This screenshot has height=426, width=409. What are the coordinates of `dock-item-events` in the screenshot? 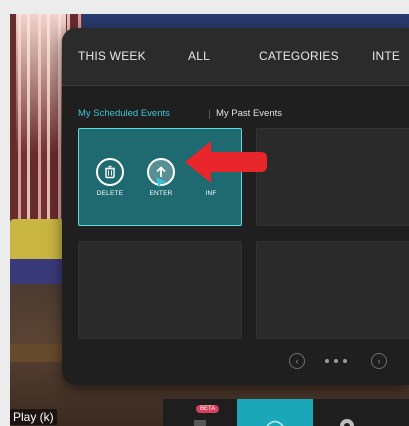 It's located at (275, 412).